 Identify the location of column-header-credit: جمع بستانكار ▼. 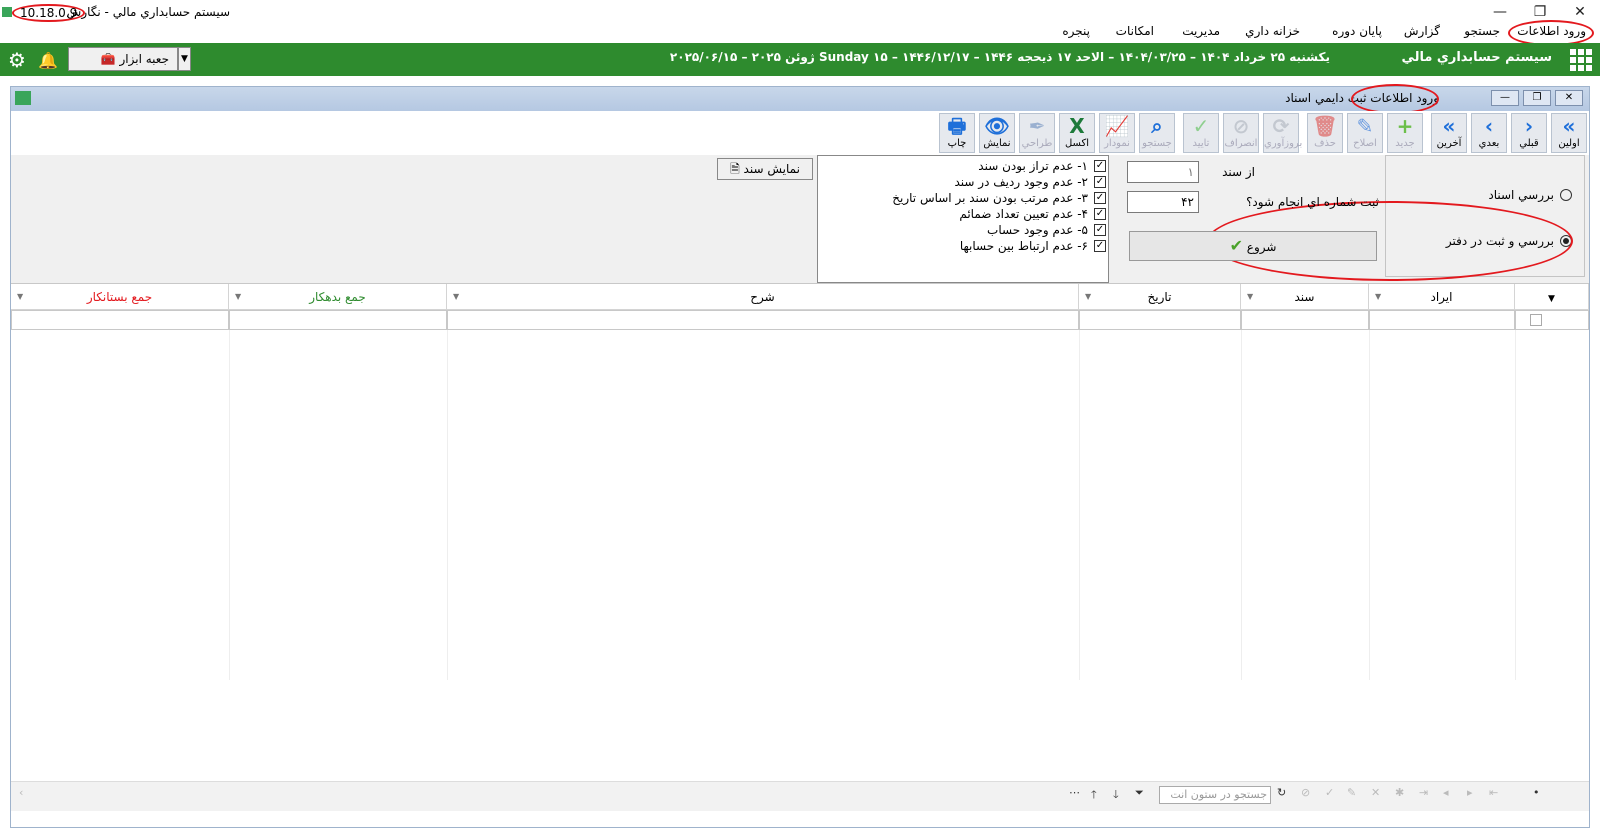
(120, 297).